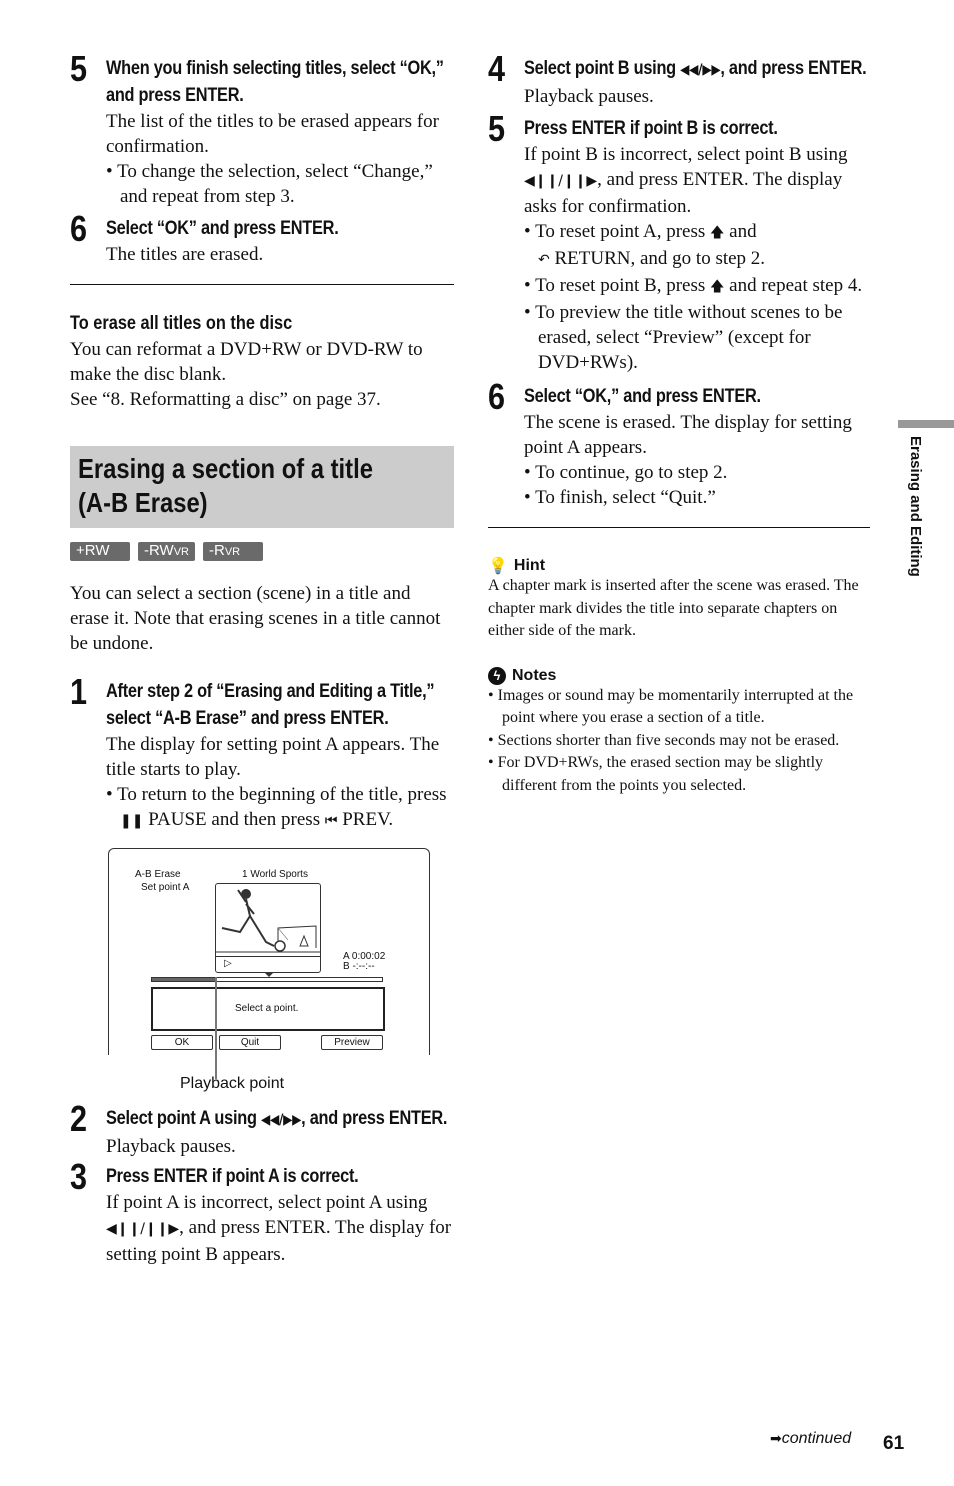 The width and height of the screenshot is (954, 1486). Describe the element at coordinates (776, 1439) in the screenshot. I see `right-arrow-icon: ➡` at that location.